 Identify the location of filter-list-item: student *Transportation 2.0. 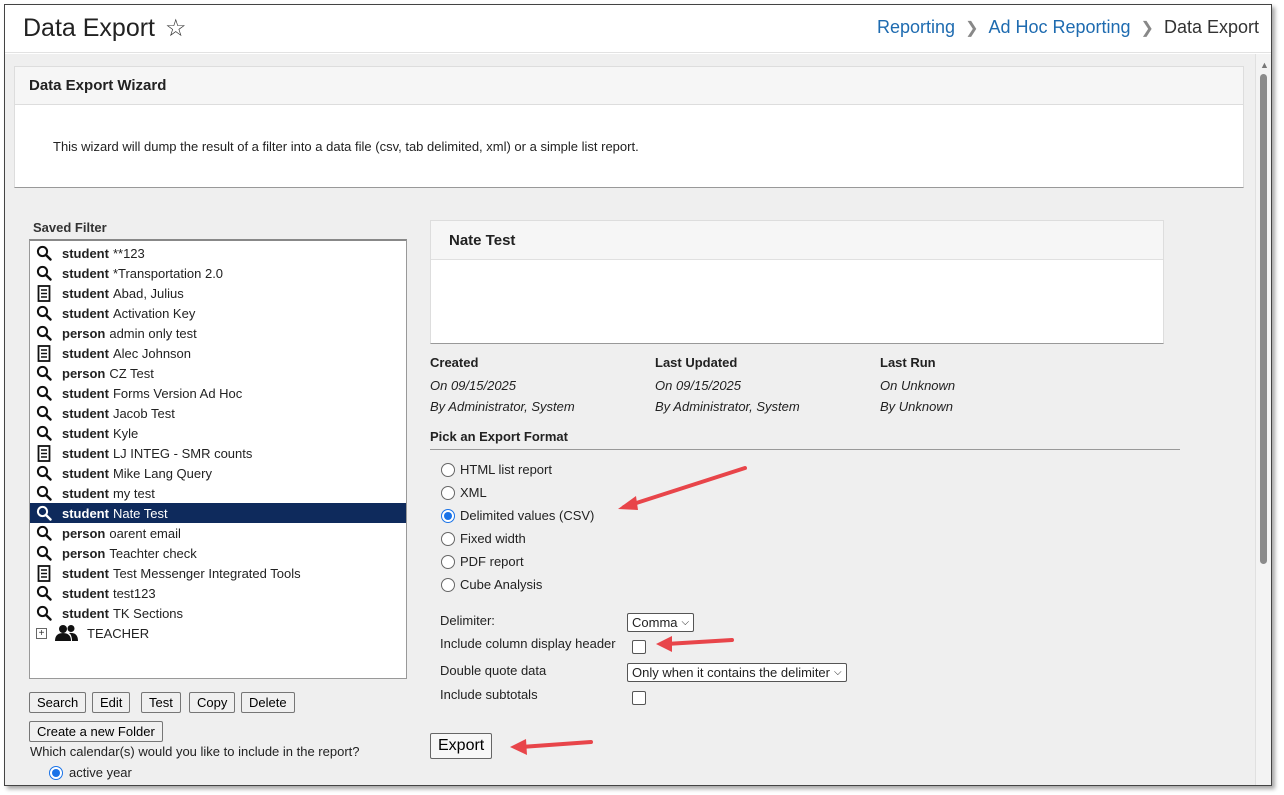
(218, 273).